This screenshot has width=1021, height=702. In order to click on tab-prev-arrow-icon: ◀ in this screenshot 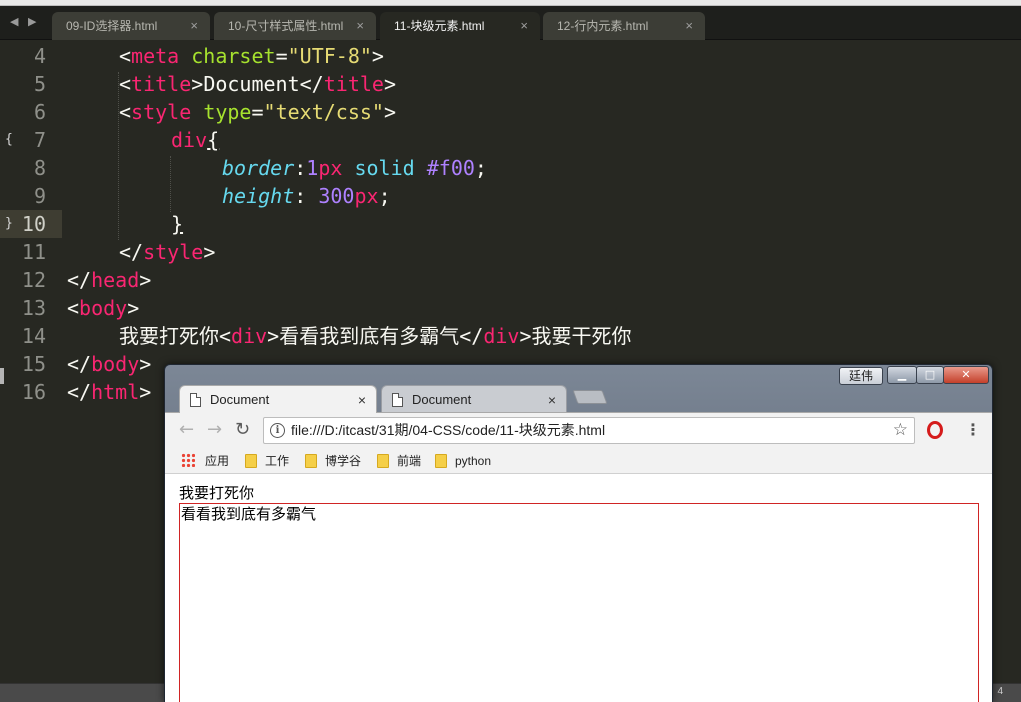, I will do `click(14, 21)`.